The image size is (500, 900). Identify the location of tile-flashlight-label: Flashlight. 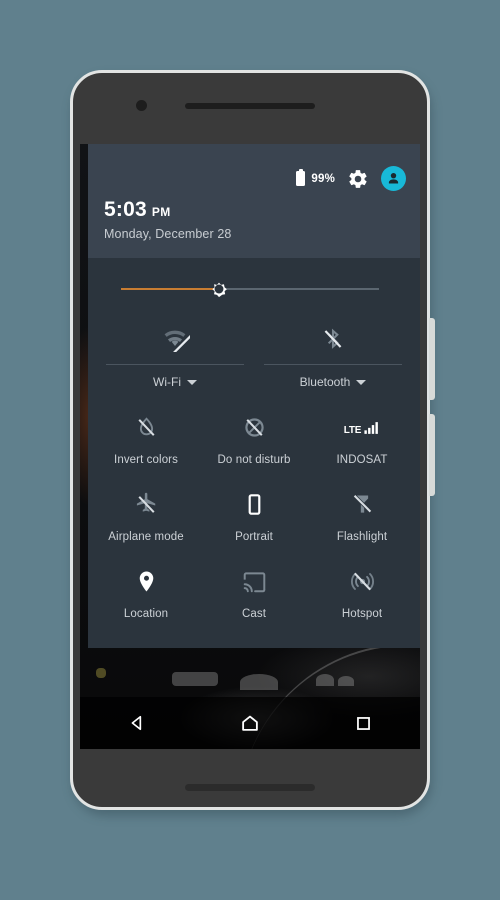
(362, 537).